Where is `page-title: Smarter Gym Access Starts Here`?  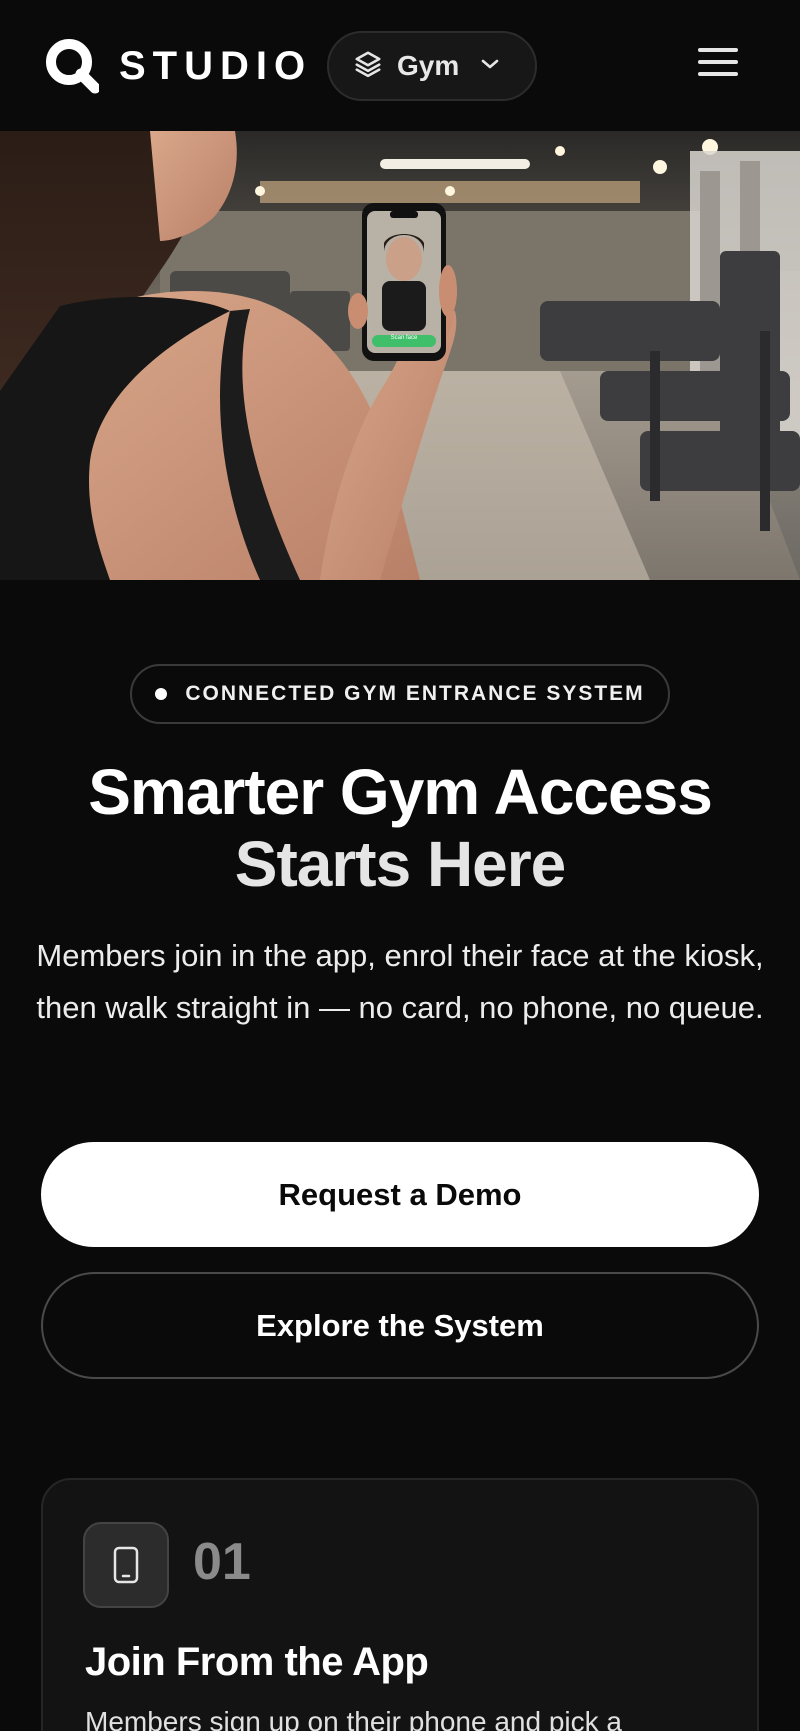 page-title: Smarter Gym Access Starts Here is located at coordinates (400, 828).